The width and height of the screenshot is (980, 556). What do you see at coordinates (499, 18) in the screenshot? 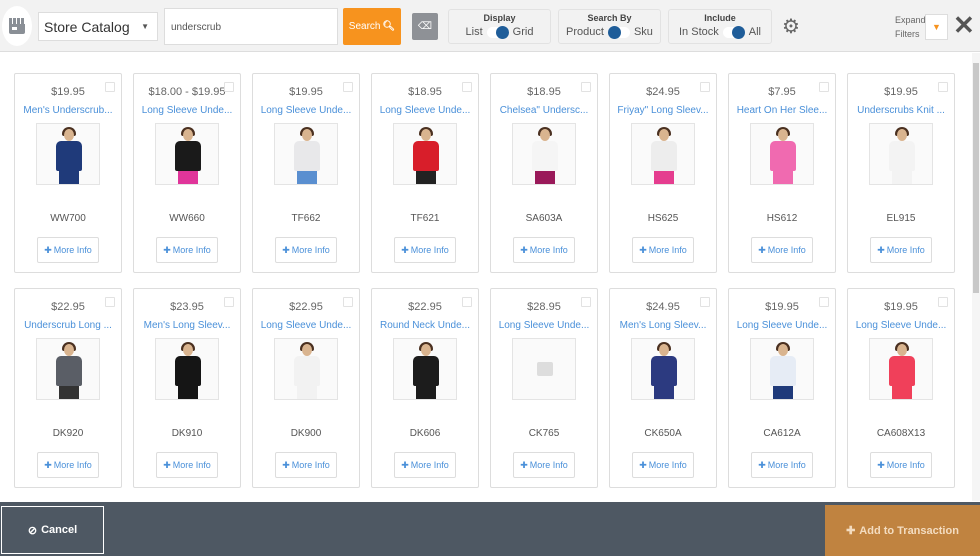
I see `display-title: Display` at bounding box center [499, 18].